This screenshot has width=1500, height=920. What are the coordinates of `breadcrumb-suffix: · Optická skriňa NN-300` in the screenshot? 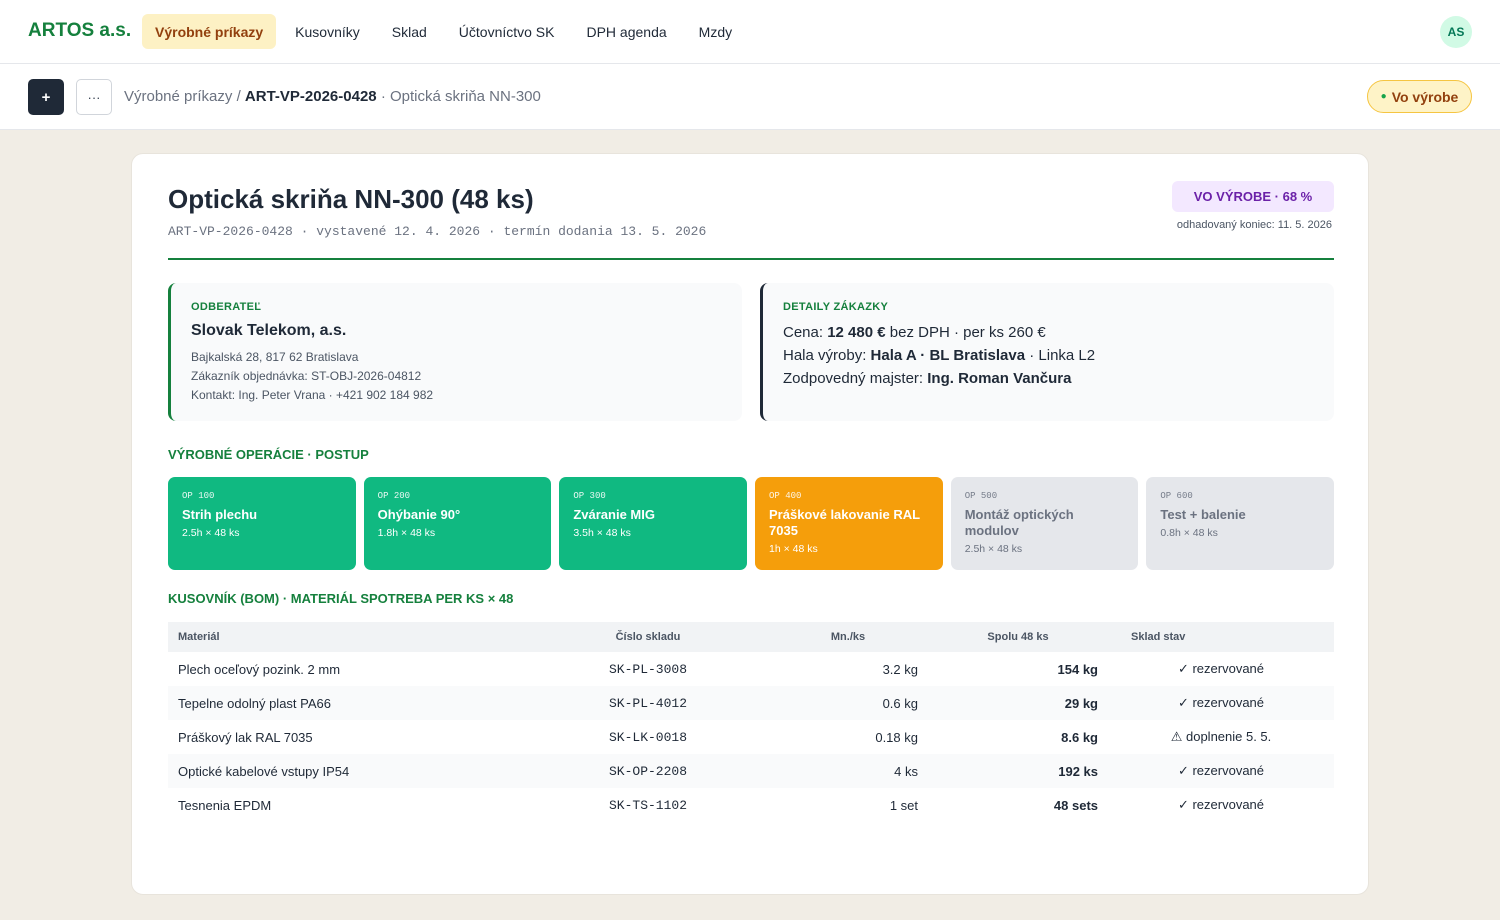 It's located at (460, 96).